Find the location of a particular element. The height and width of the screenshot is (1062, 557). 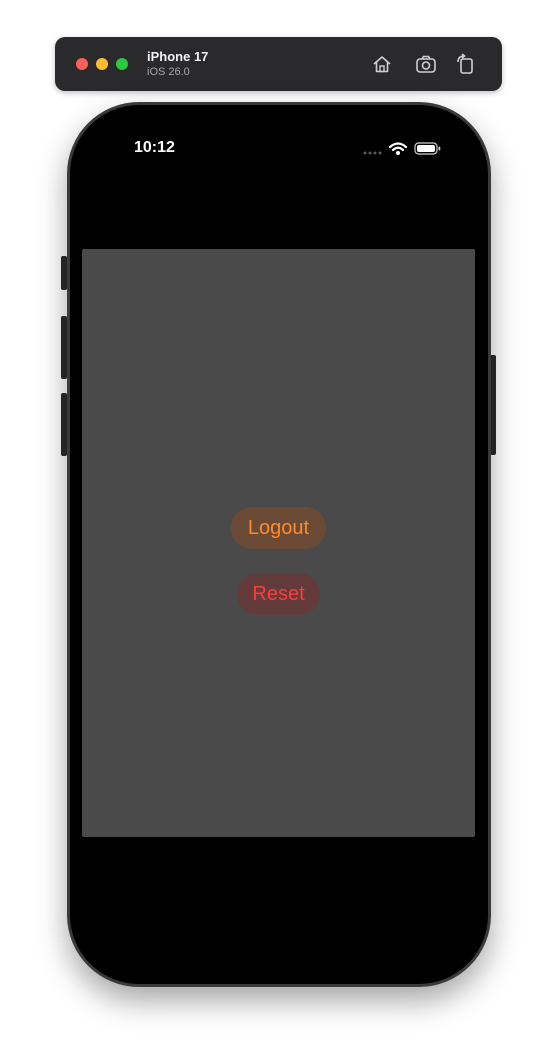

close-window-button is located at coordinates (82, 64).